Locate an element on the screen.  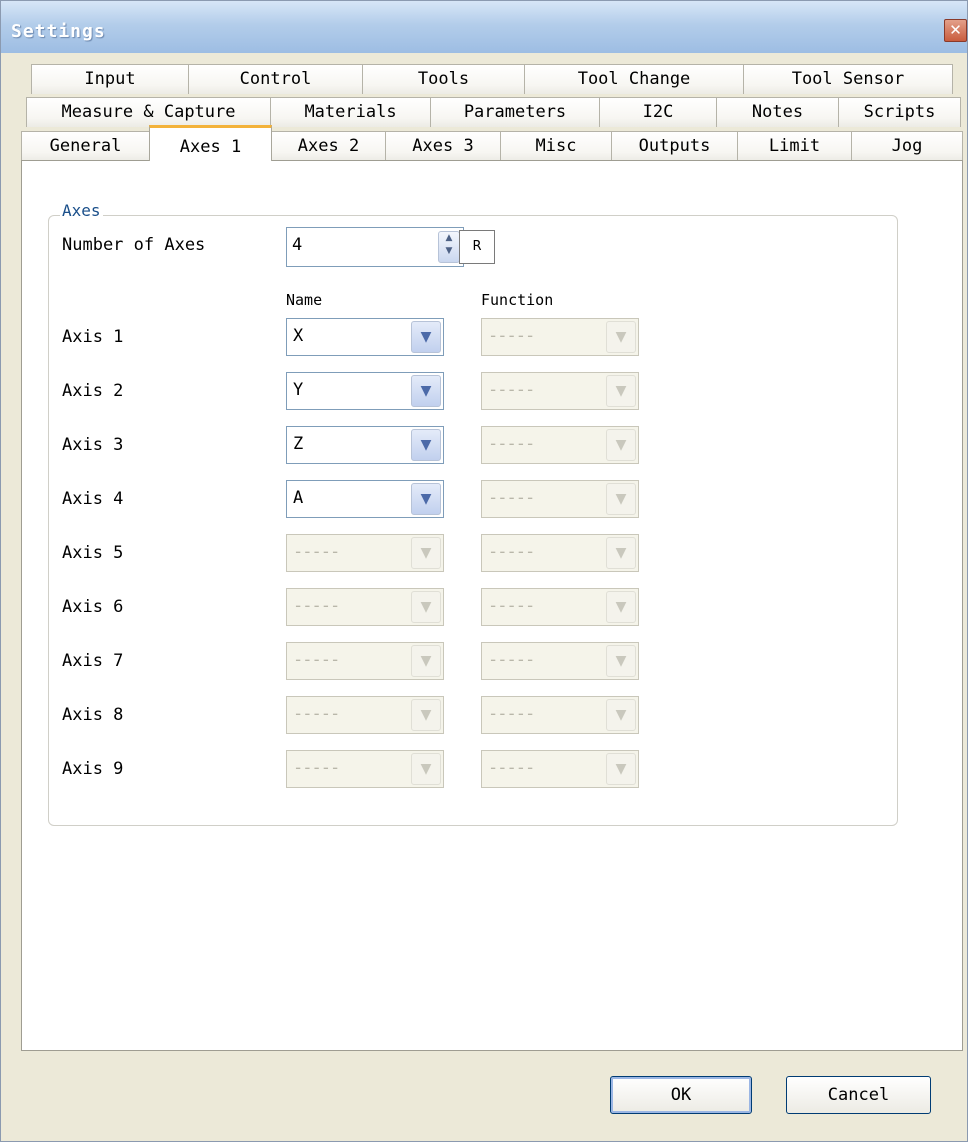
axis-name-dropdown: X ▼ is located at coordinates (365, 337).